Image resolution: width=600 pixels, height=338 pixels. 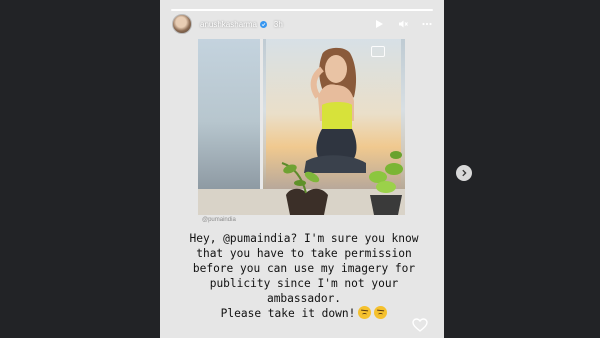 What do you see at coordinates (420, 325) in the screenshot?
I see `heart-icon` at bounding box center [420, 325].